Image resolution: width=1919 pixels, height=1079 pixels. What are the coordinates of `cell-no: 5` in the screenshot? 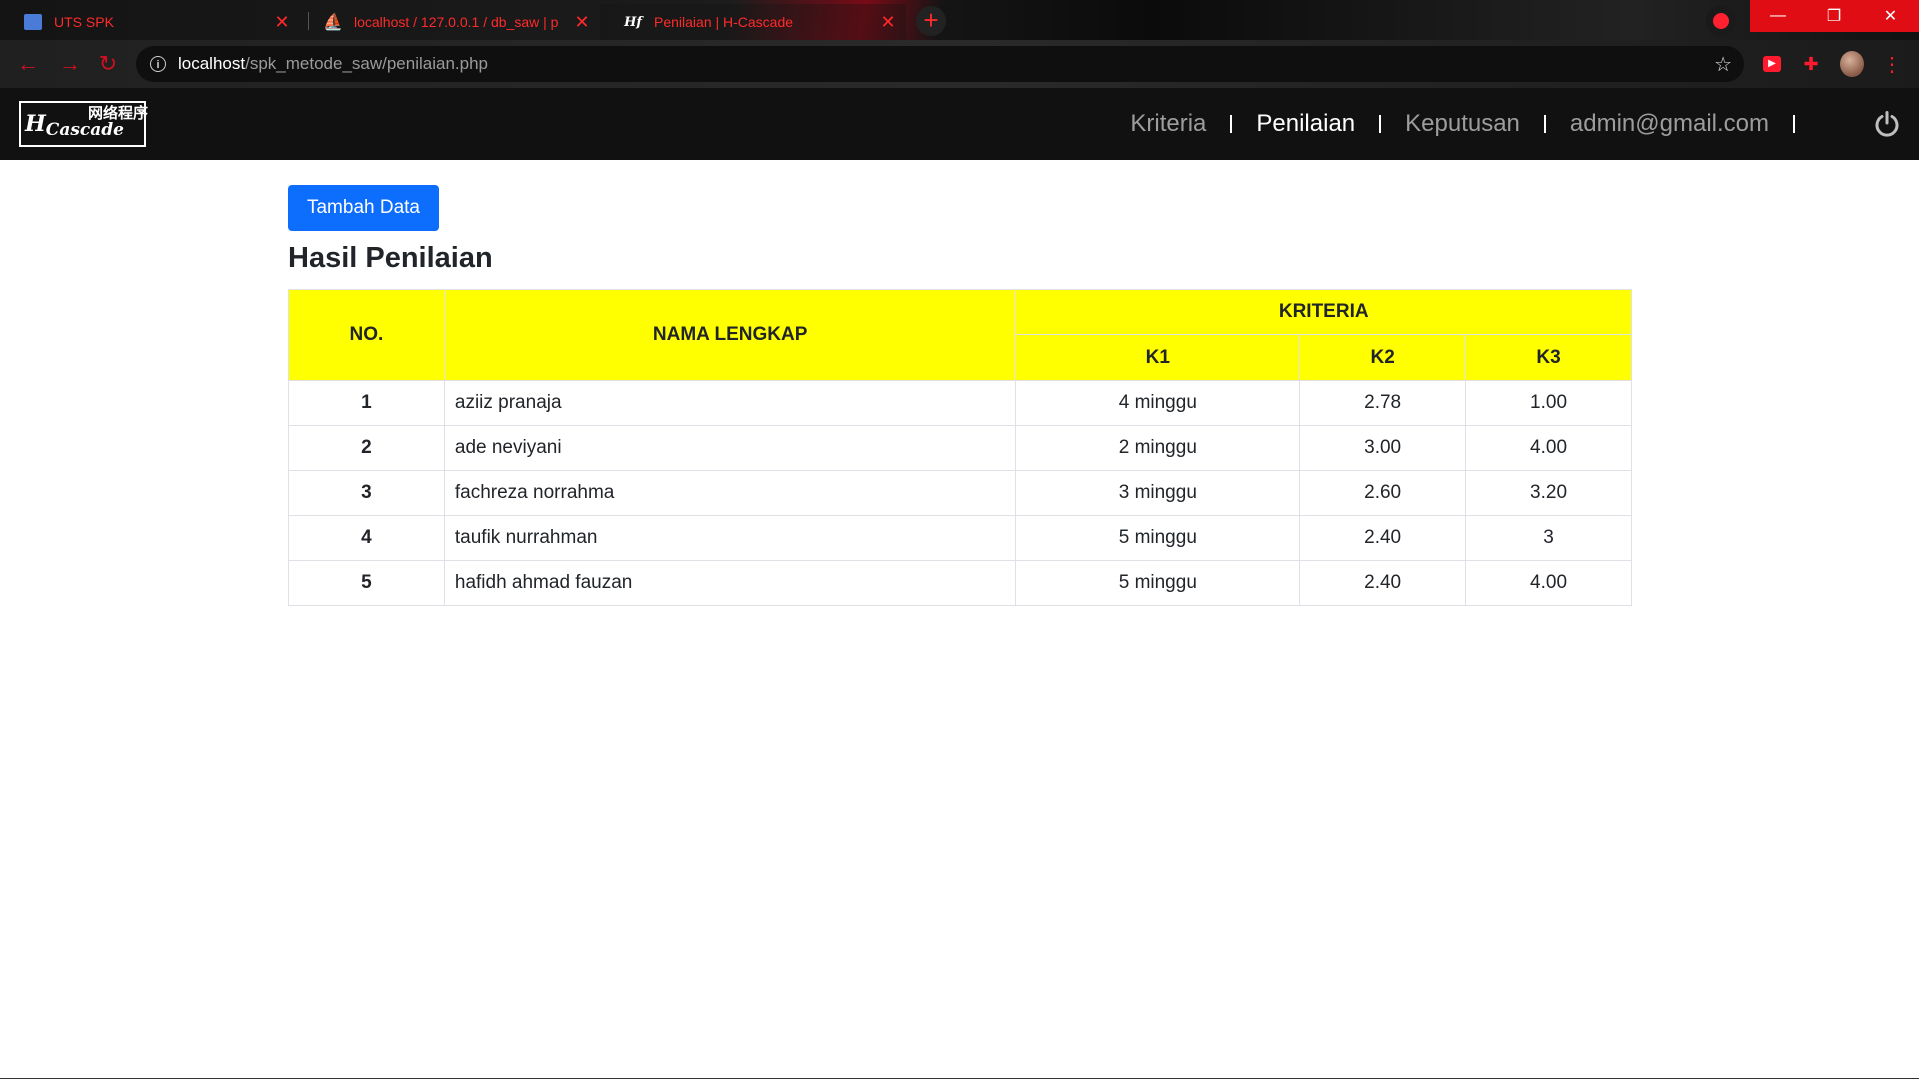 It's located at (366, 583).